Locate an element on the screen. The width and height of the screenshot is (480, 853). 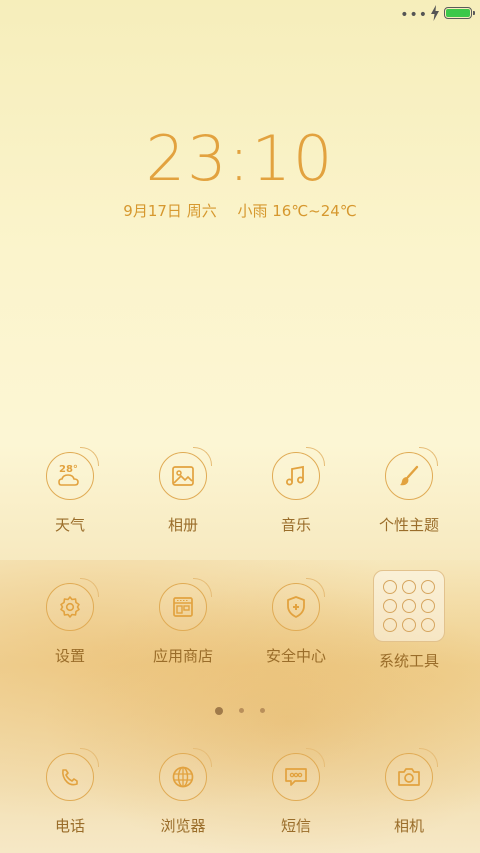
date-text: 9月17日 周六 is located at coordinates (170, 211).